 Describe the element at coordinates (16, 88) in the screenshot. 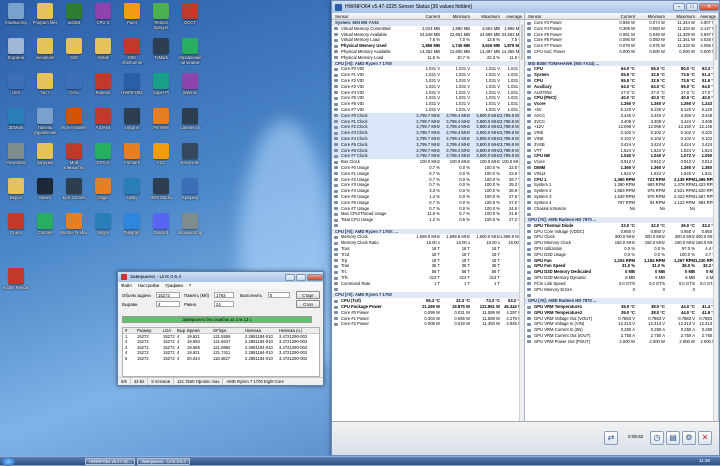

I see `desktop-icon: LinX` at that location.